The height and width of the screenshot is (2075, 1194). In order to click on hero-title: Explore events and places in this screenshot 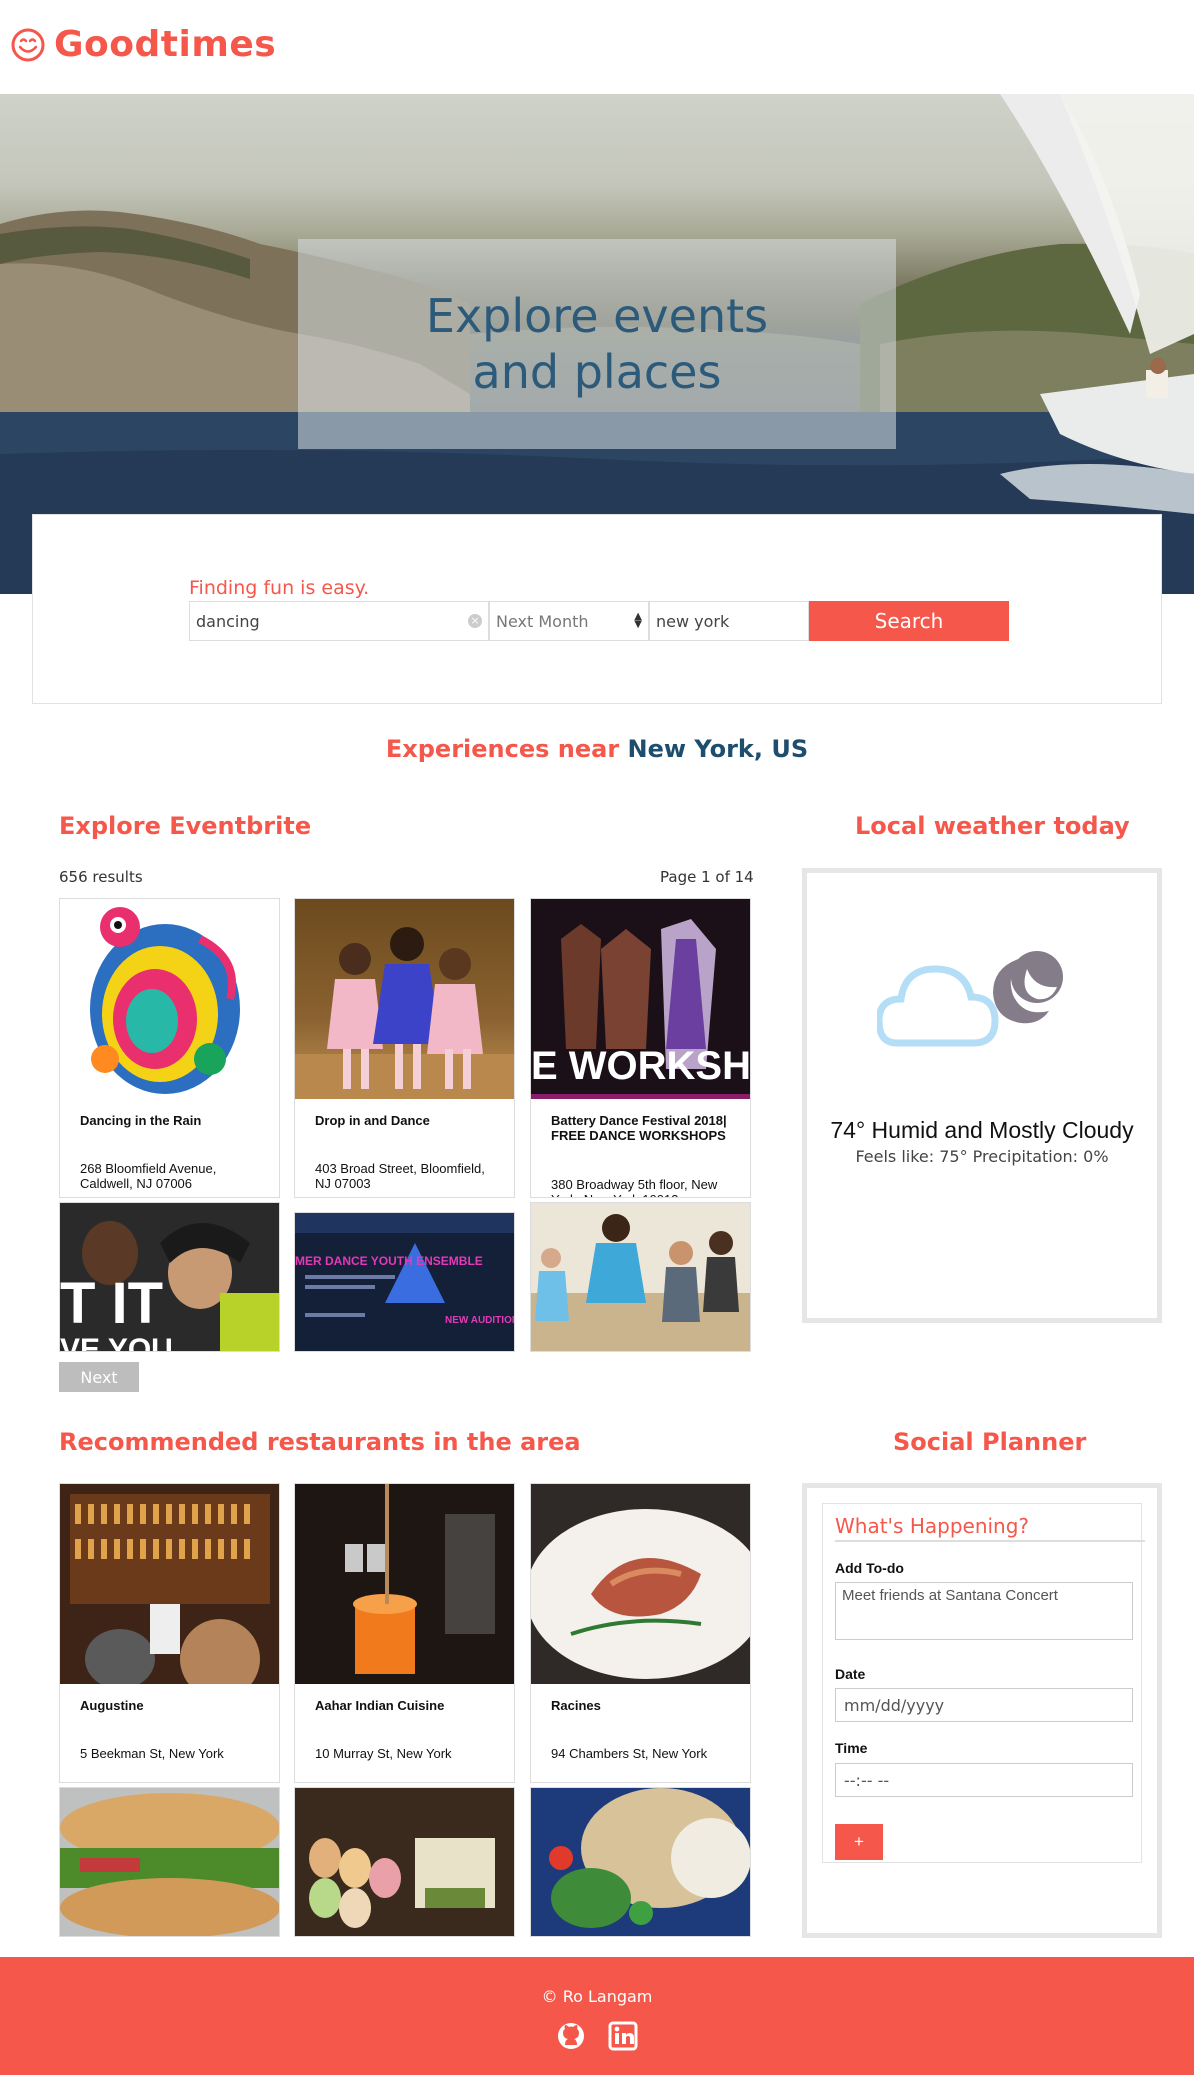, I will do `click(597, 344)`.